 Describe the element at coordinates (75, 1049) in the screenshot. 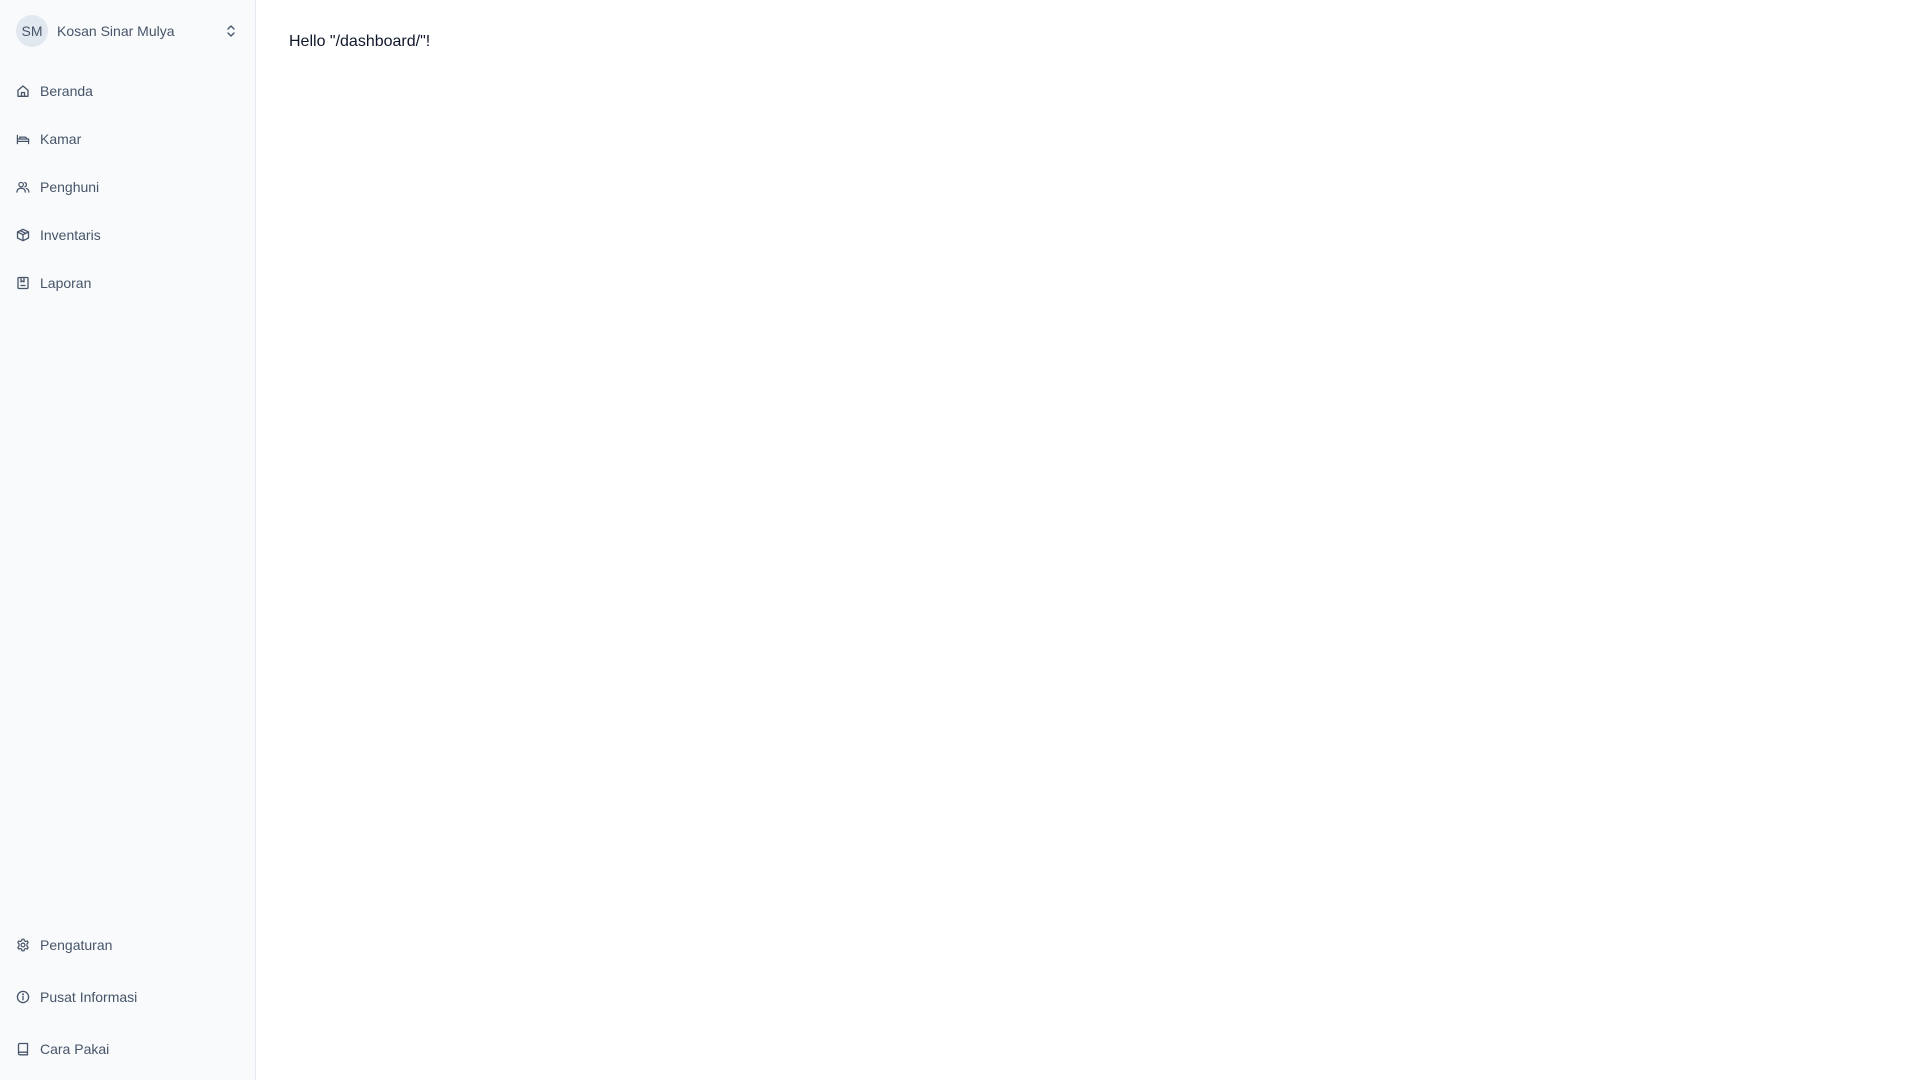

I see `sidebar-item-label: Cara Pakai` at that location.